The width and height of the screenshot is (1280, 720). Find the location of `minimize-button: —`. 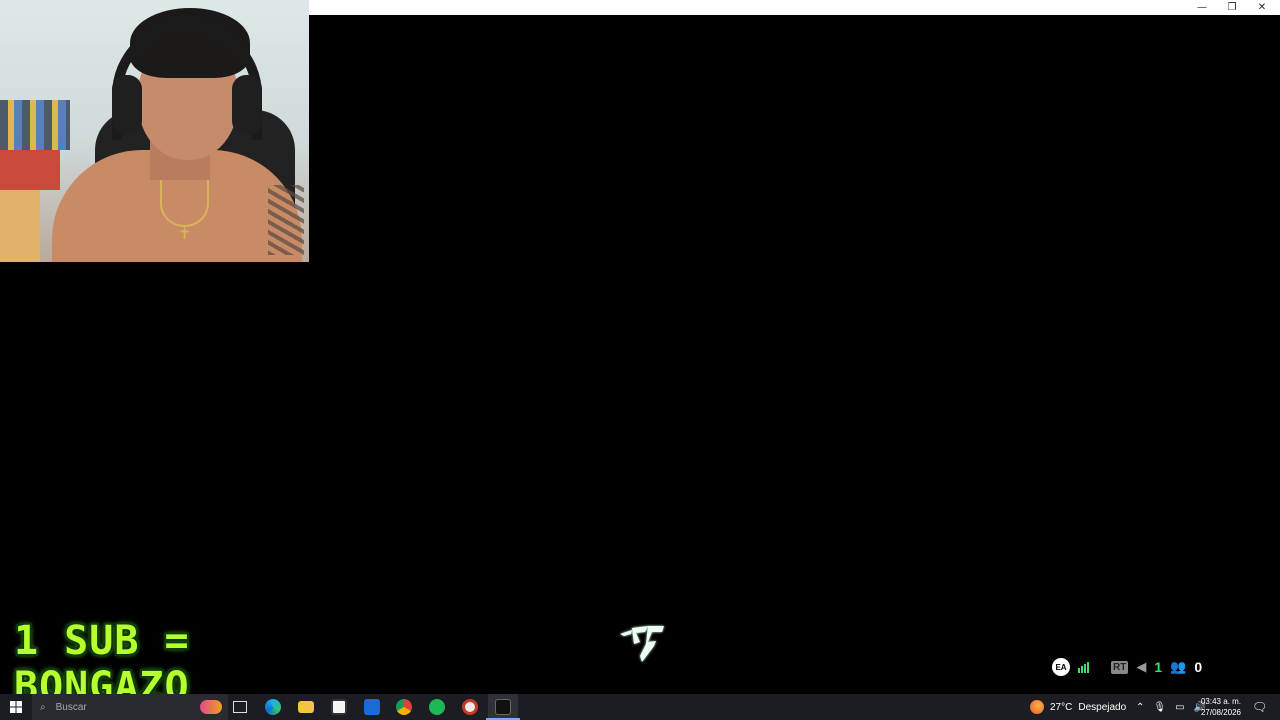

minimize-button: — is located at coordinates (1202, 7).